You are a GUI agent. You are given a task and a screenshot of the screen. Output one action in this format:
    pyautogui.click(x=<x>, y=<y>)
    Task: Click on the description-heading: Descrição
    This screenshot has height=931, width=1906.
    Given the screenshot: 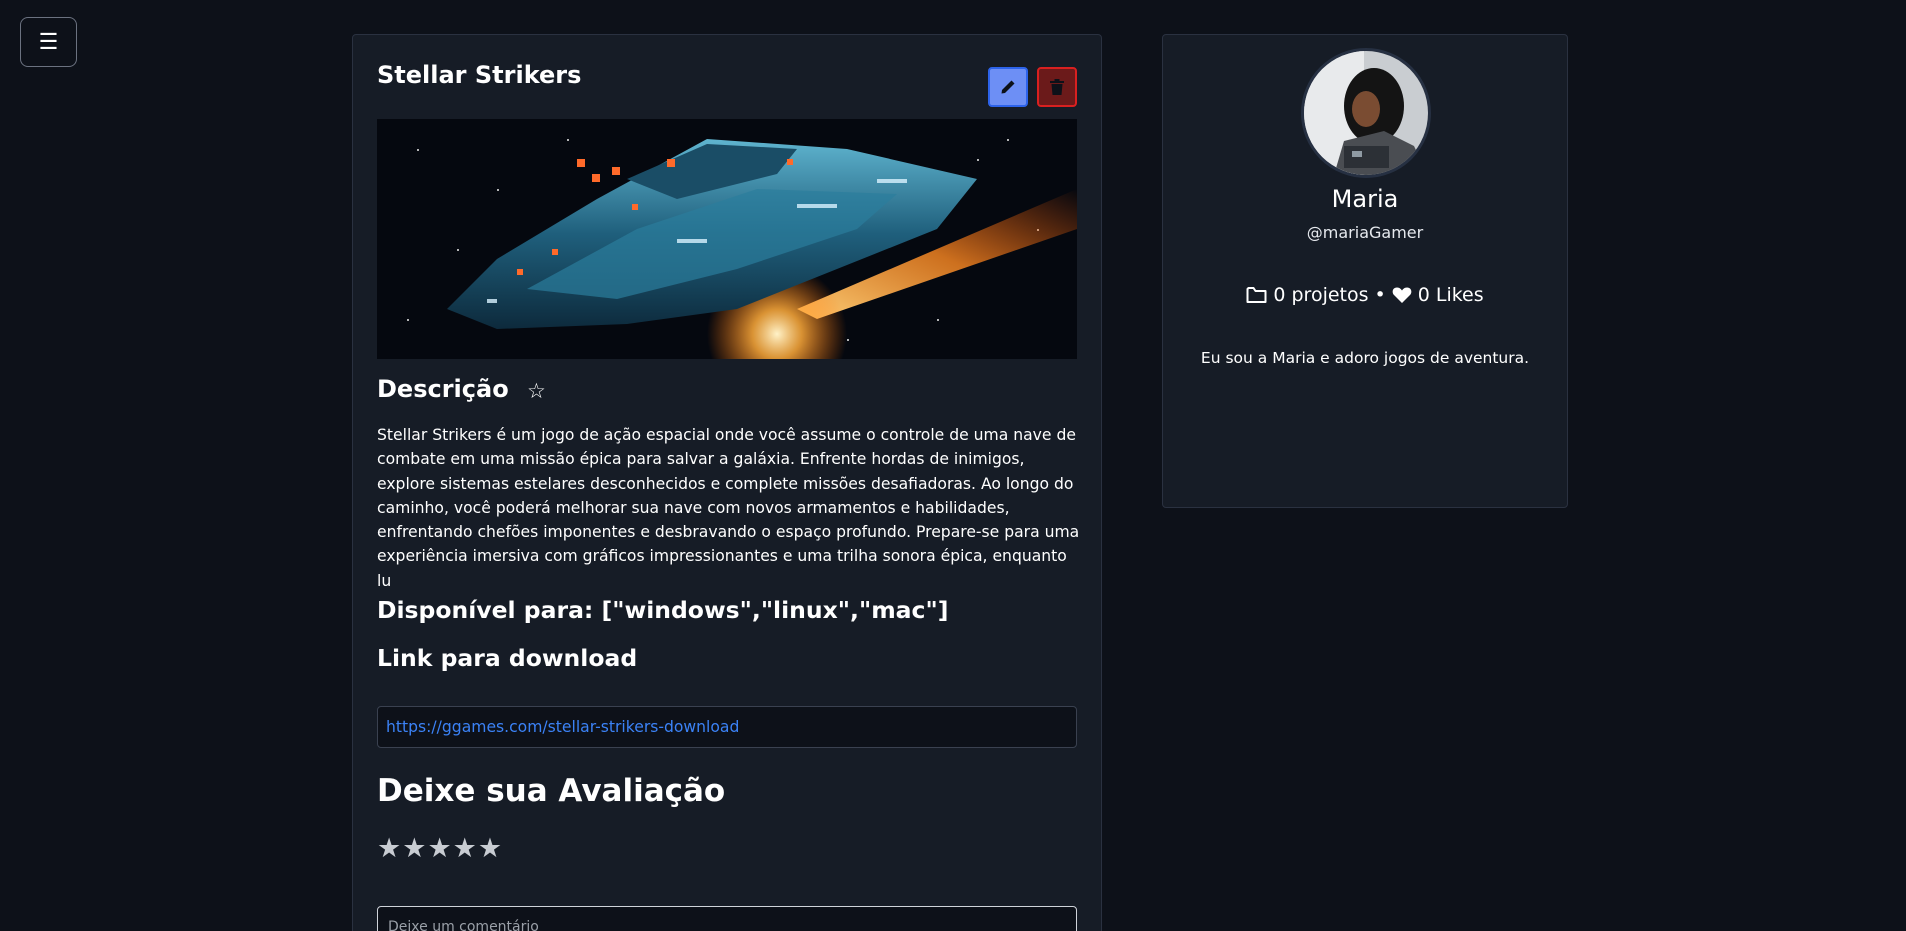 What is the action you would take?
    pyautogui.click(x=443, y=389)
    